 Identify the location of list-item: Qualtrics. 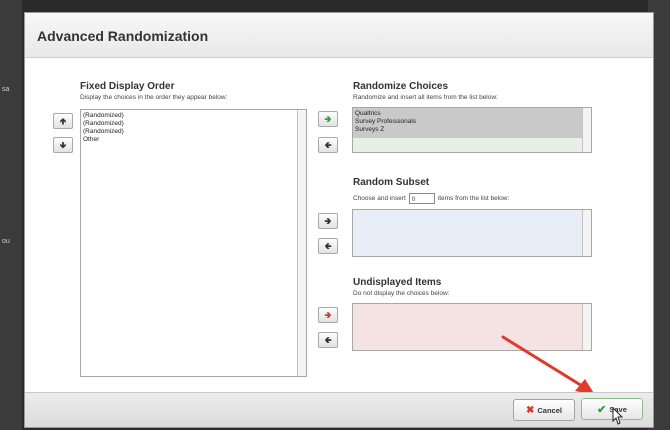
(472, 114).